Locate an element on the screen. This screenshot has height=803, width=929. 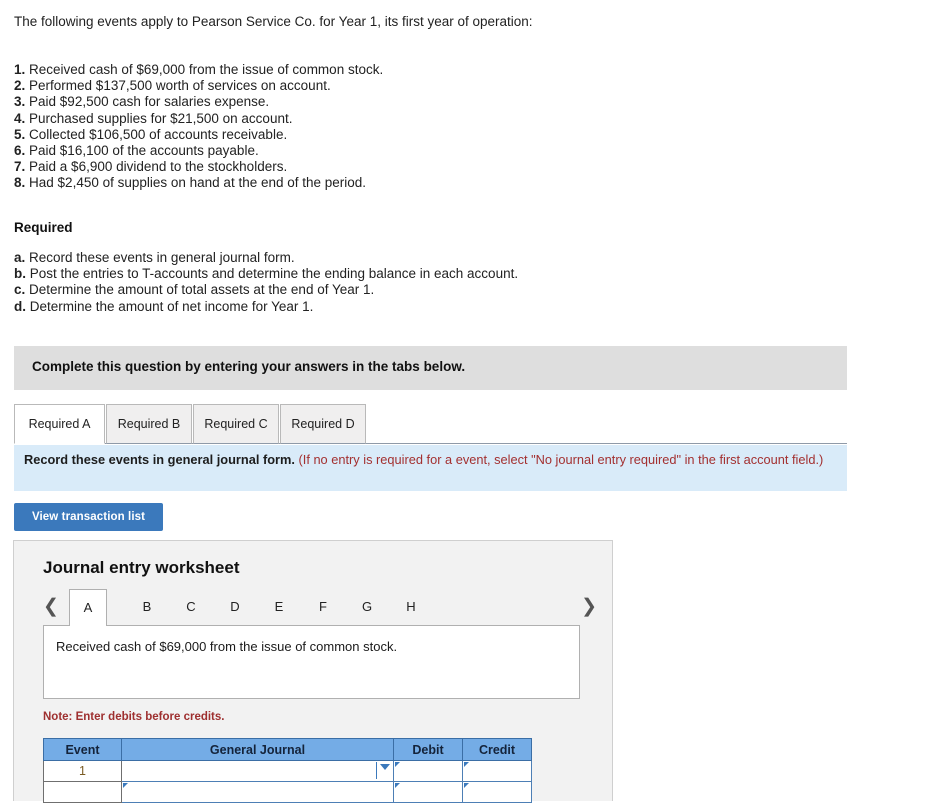
journal-entry-table: Event General Journal Debit Credit 1 is located at coordinates (287, 770).